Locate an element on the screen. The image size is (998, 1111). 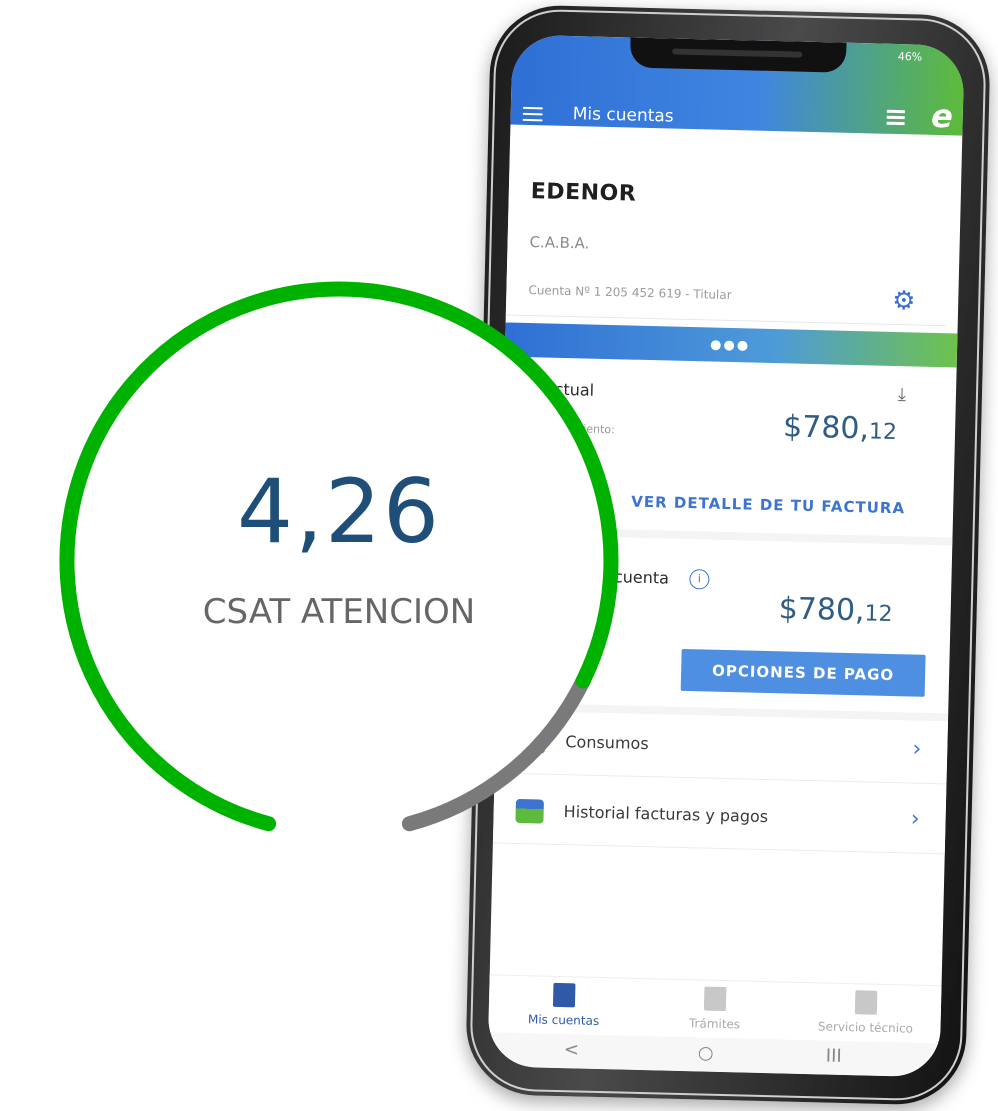
battery-status: 46% is located at coordinates (910, 57).